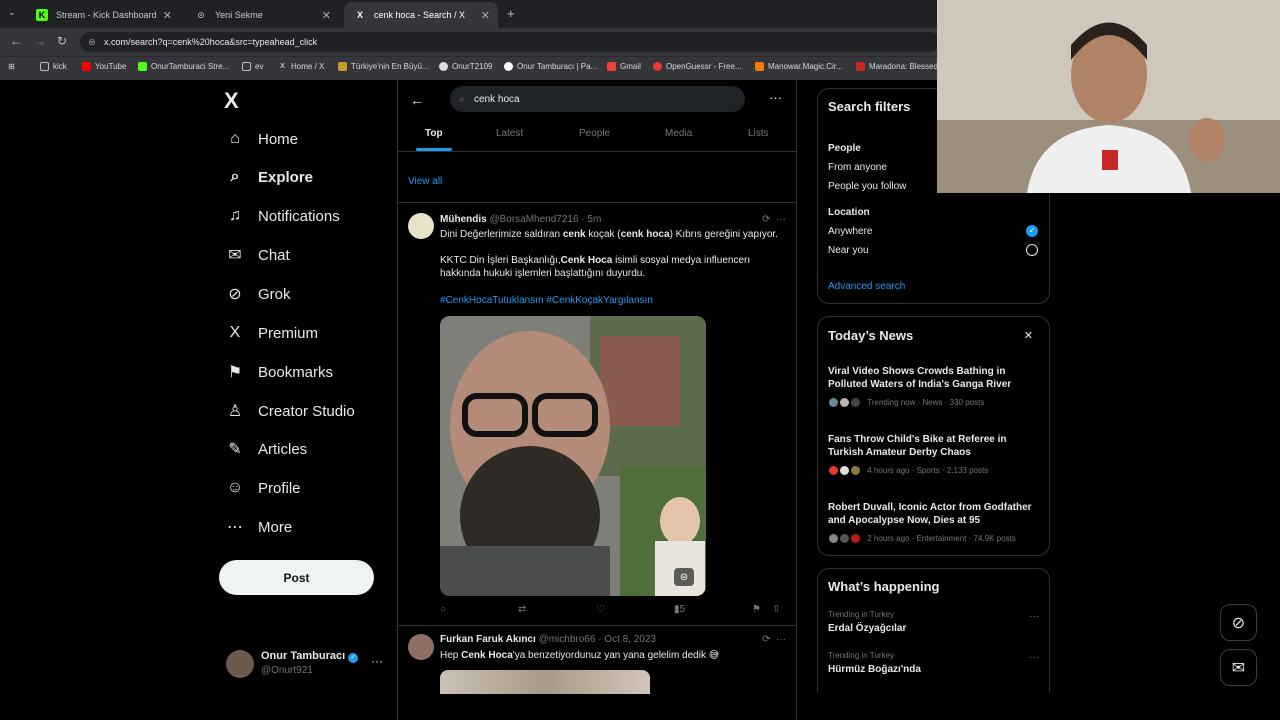 This screenshot has height=720, width=1280. I want to click on filter-anywhere: Anywhere, so click(850, 231).